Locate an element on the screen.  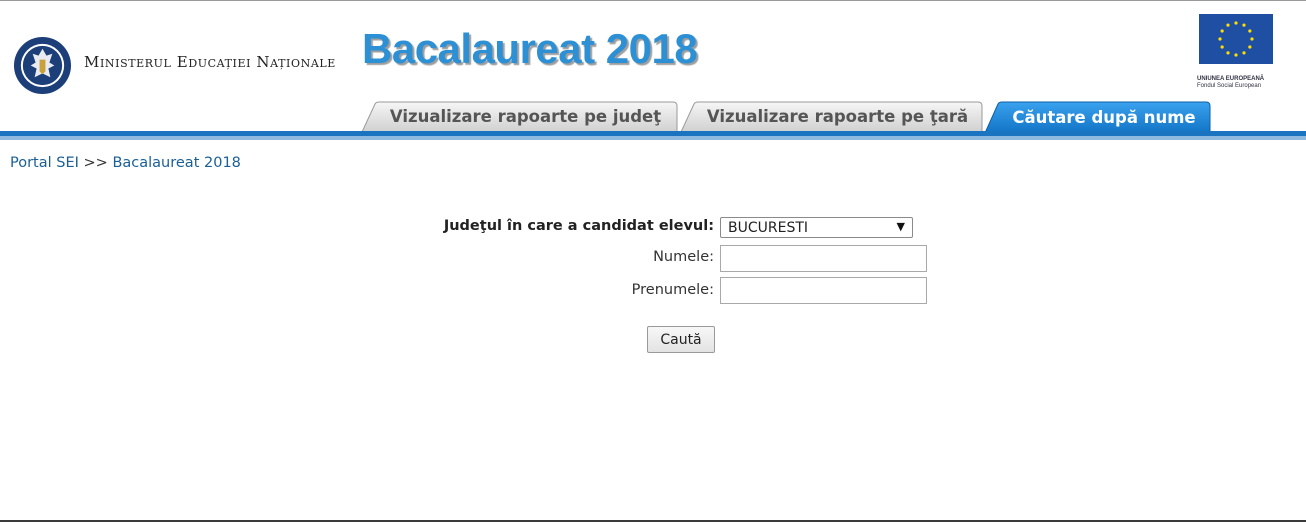
county-select-value: BUCURESTI is located at coordinates (768, 228).